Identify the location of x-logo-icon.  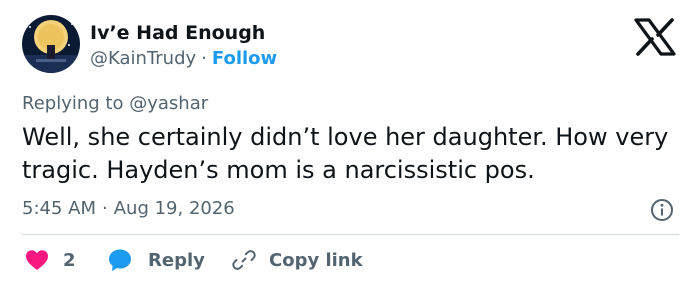
(655, 37).